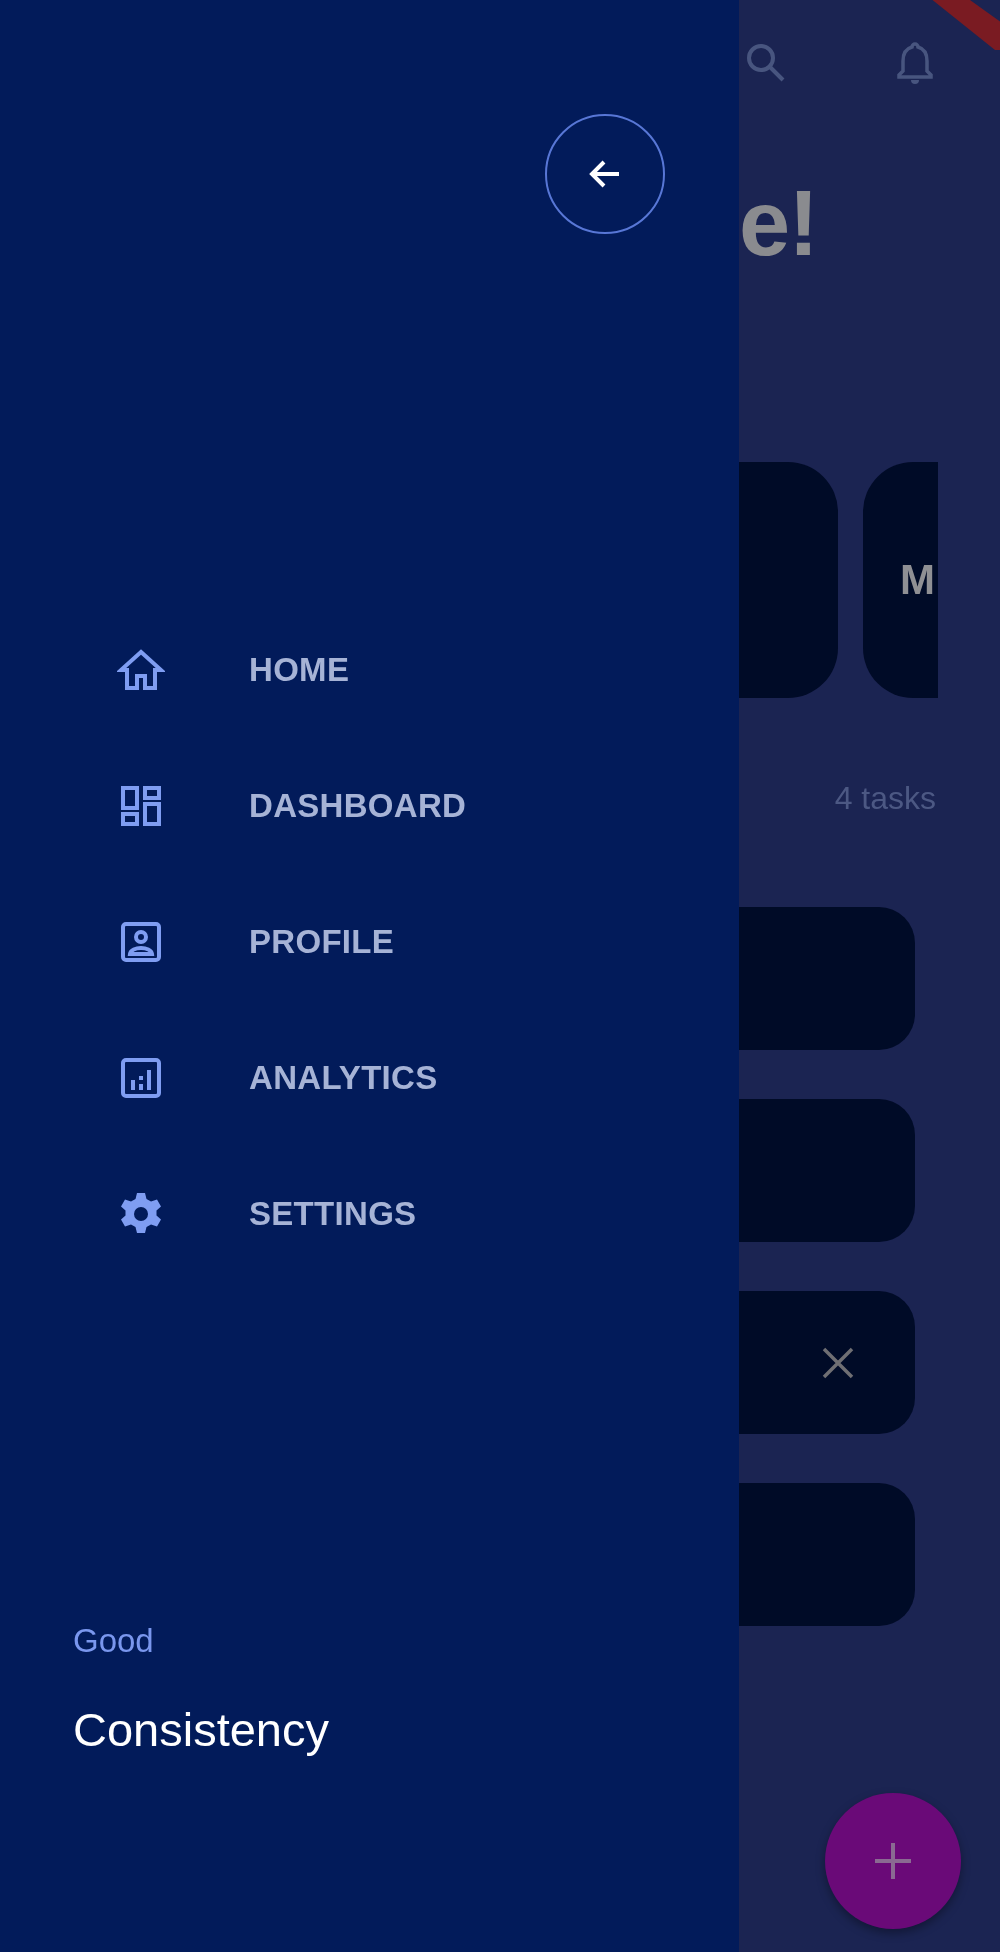 This screenshot has height=1952, width=1000. Describe the element at coordinates (201, 1729) in the screenshot. I see `streak-title: Consistency` at that location.